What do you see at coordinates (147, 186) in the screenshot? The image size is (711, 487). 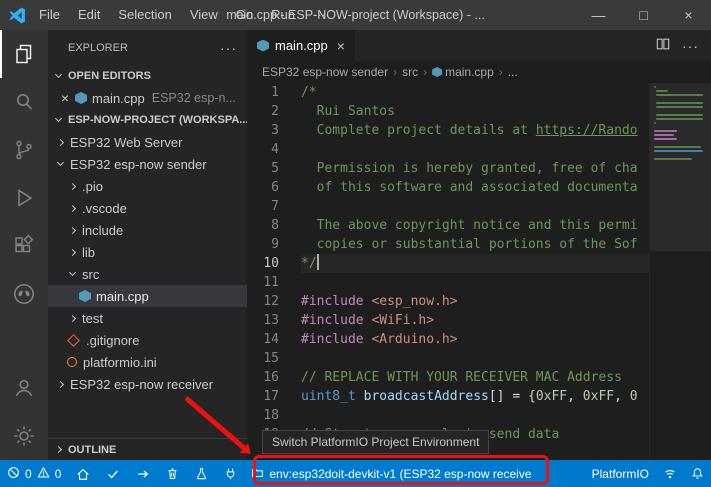 I see `tree-item-pio: .pio` at bounding box center [147, 186].